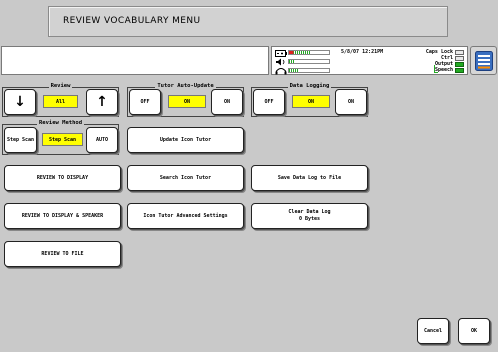 This screenshot has width=498, height=352. Describe the element at coordinates (459, 64) in the screenshot. I see `output-indicator` at that location.